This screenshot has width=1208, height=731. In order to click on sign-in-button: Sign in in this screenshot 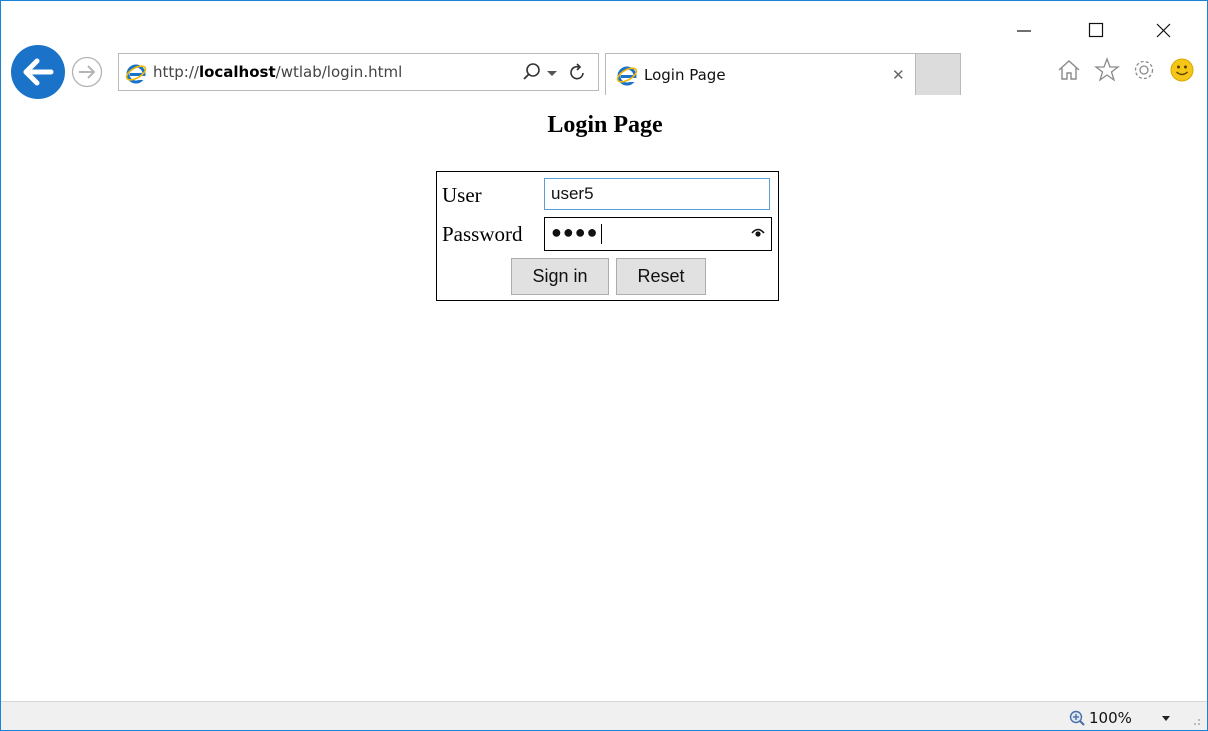, I will do `click(560, 276)`.